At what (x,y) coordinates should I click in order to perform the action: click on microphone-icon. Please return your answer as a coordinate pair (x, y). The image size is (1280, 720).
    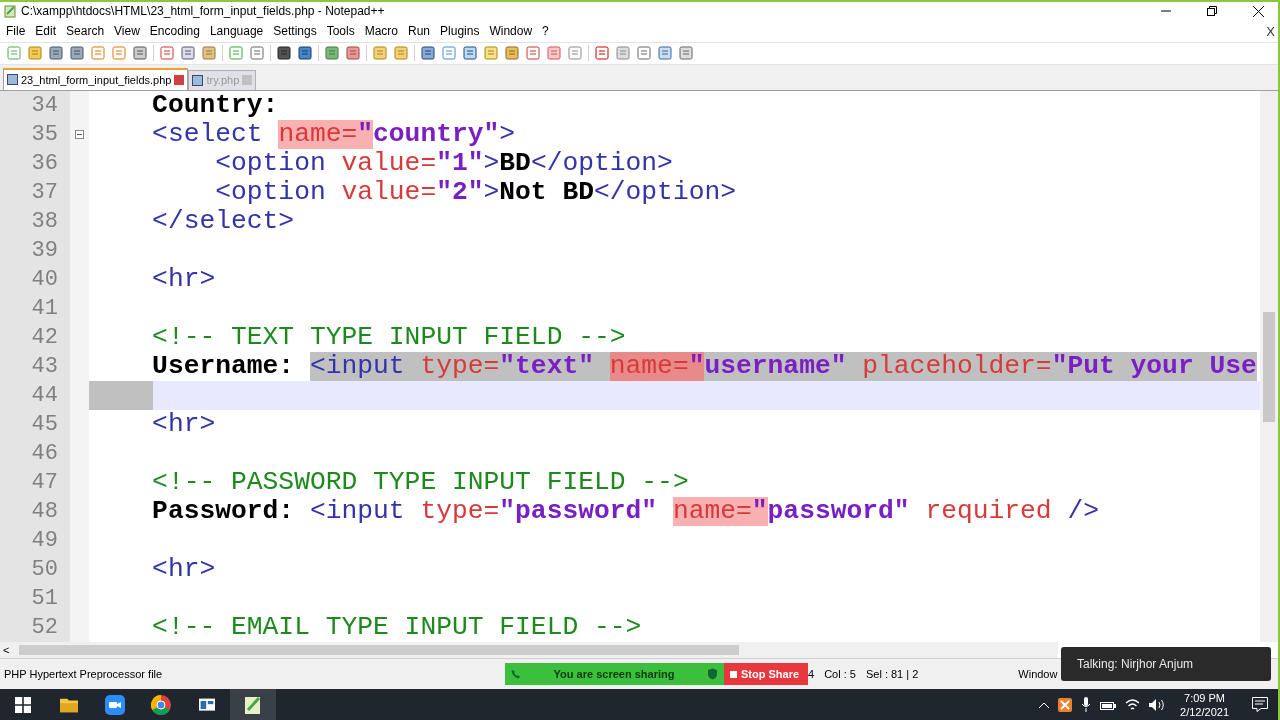
    Looking at the image, I should click on (1086, 704).